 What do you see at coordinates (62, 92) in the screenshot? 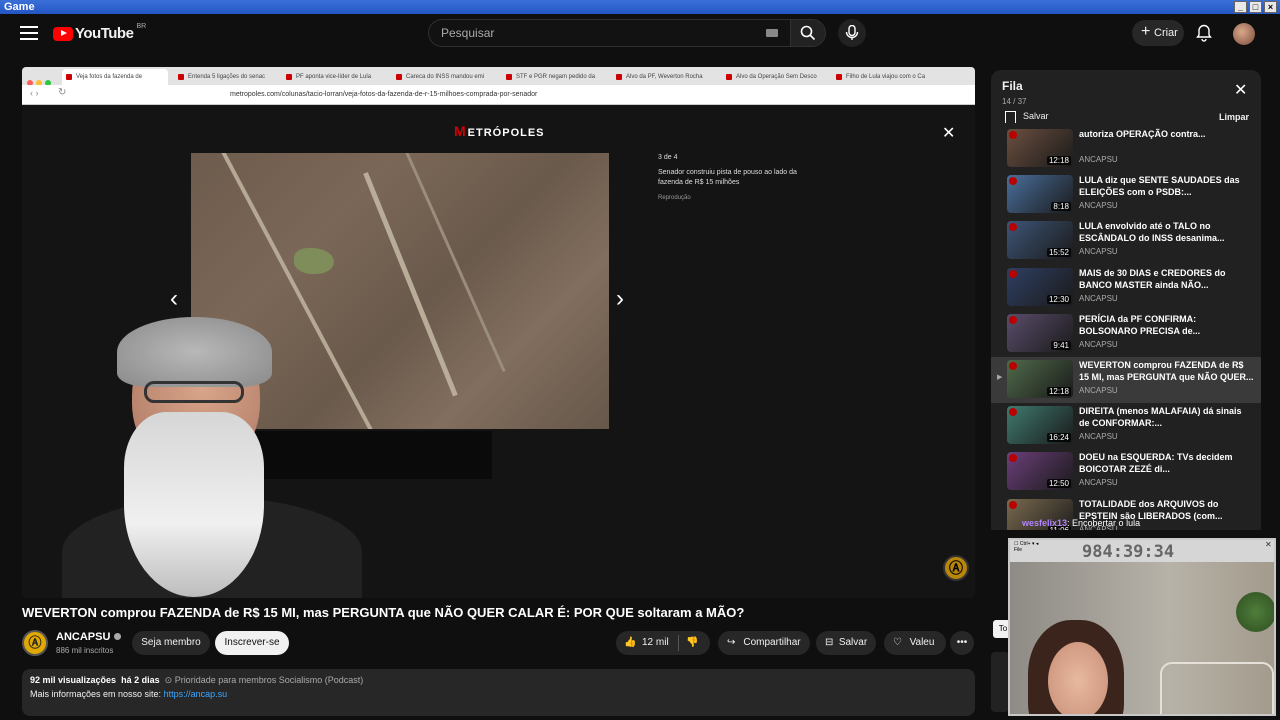
I see `reload-icon: ↻` at bounding box center [62, 92].